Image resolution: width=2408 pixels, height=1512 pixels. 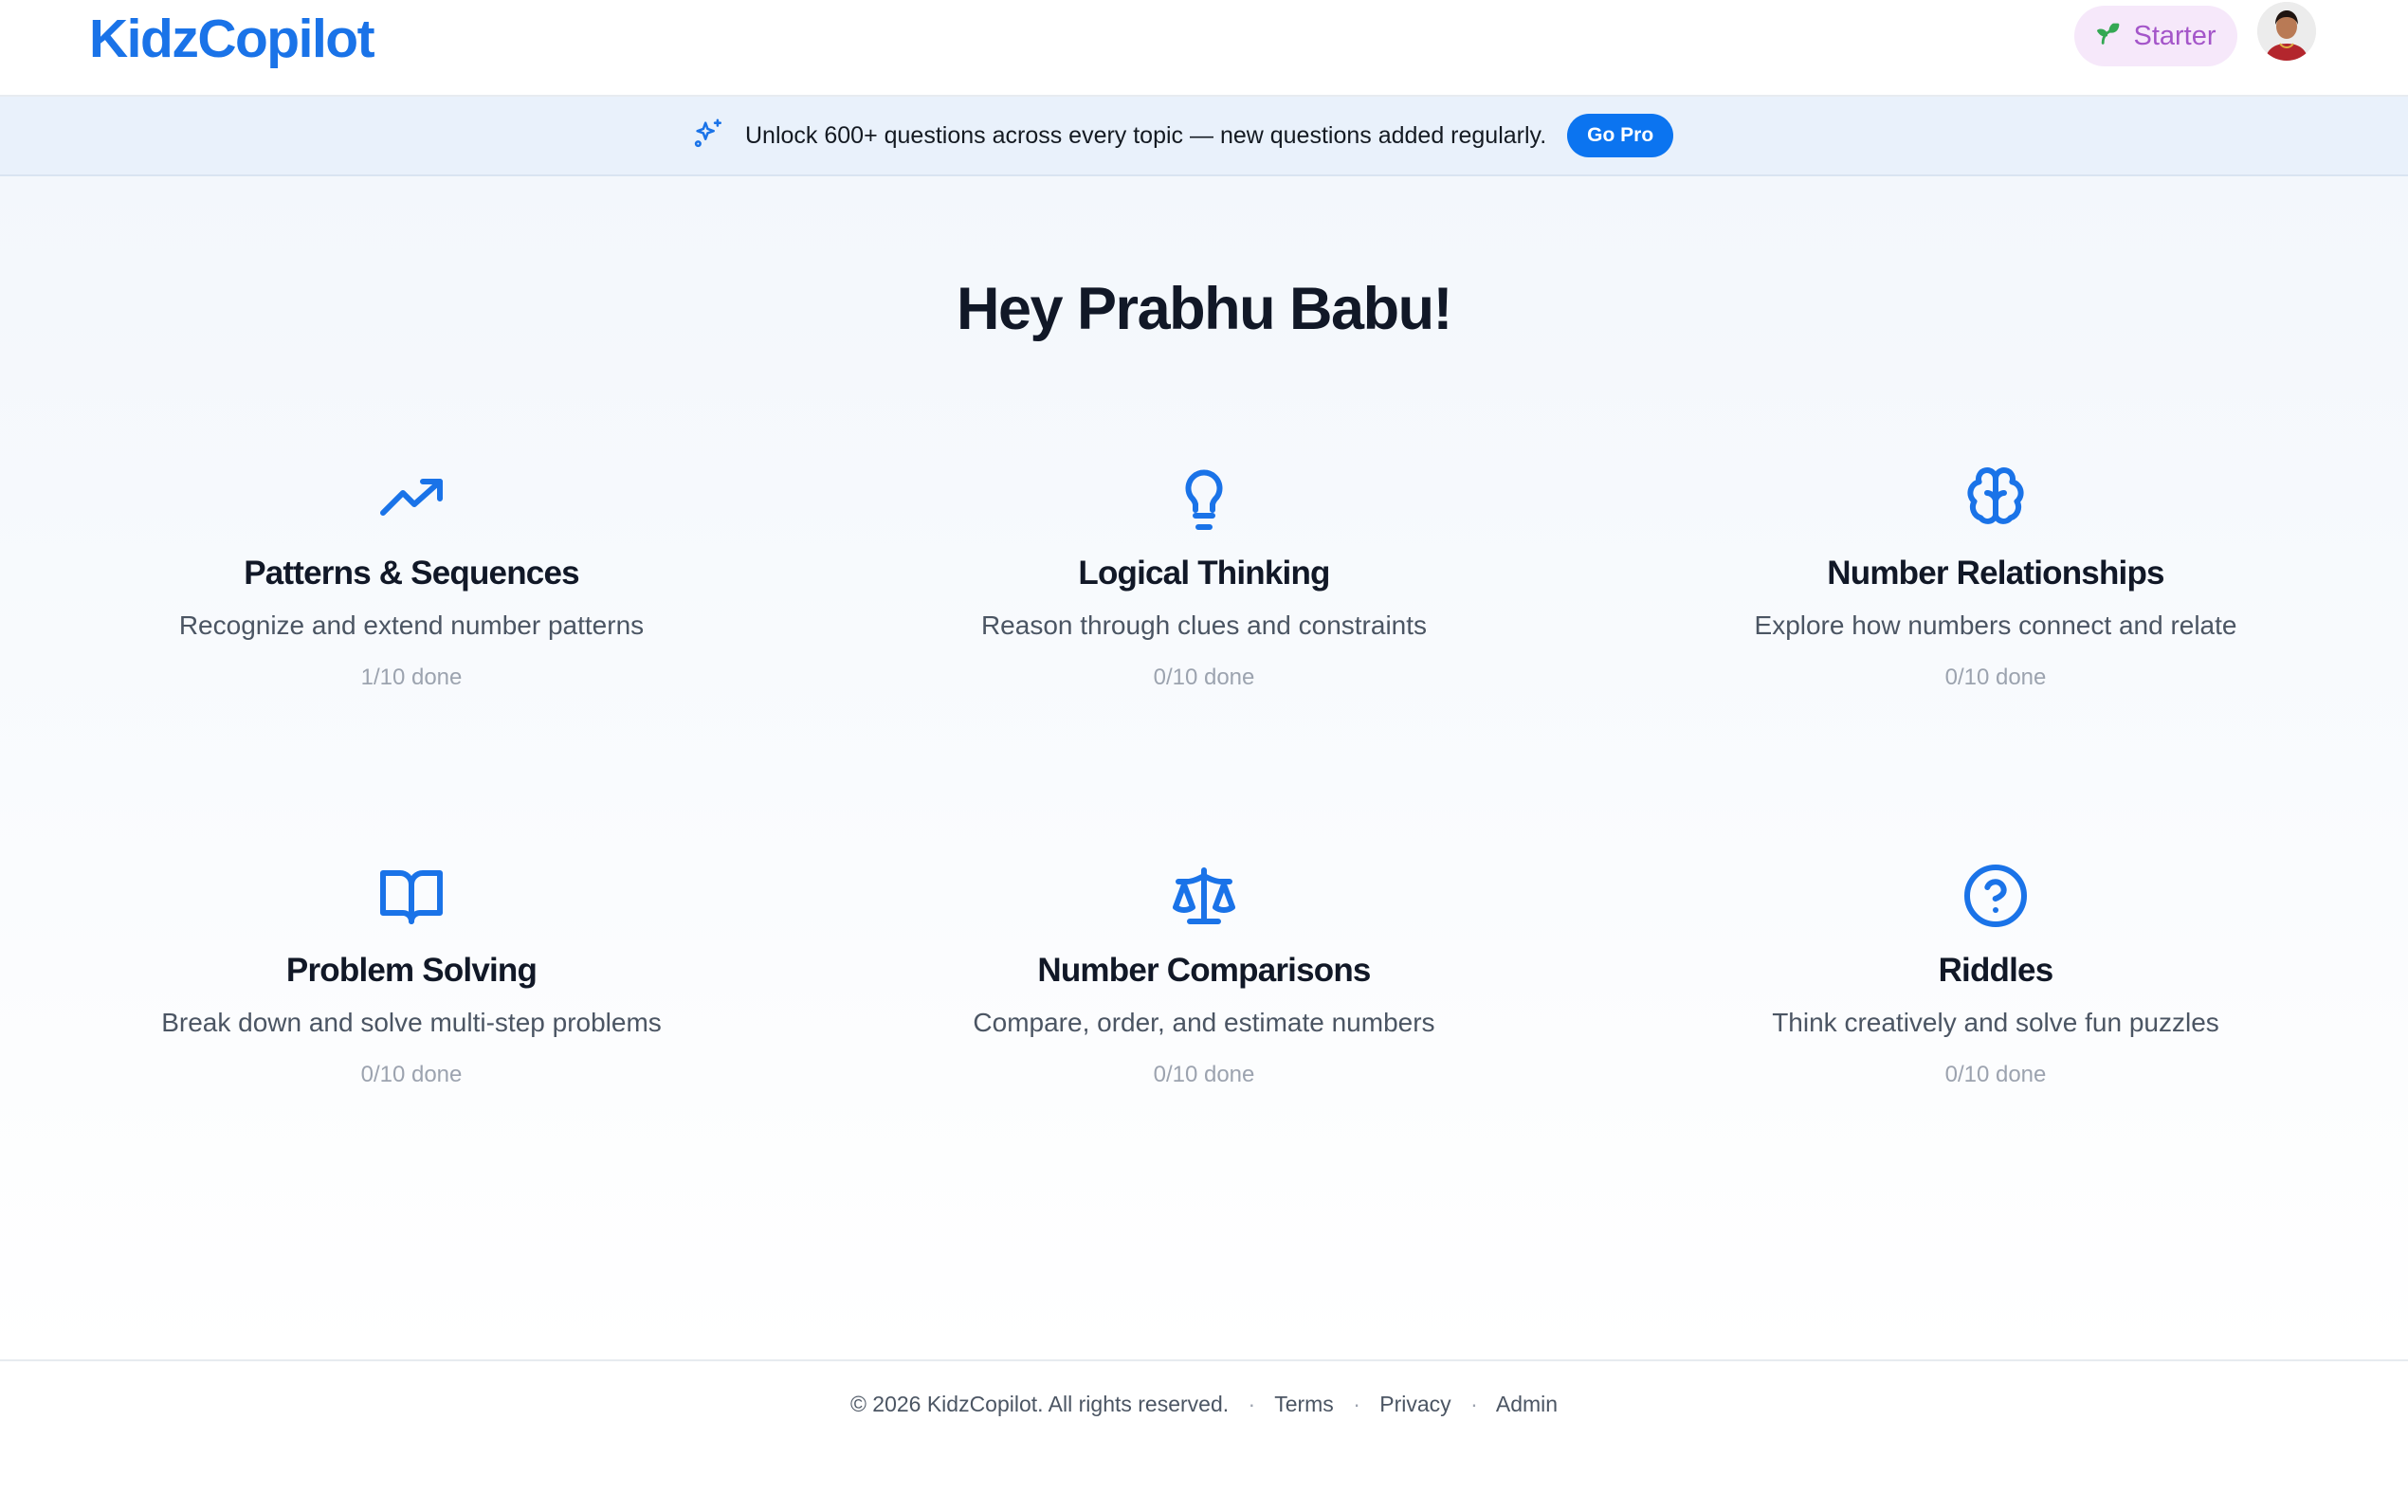 What do you see at coordinates (1204, 499) in the screenshot?
I see `lightbulb-icon` at bounding box center [1204, 499].